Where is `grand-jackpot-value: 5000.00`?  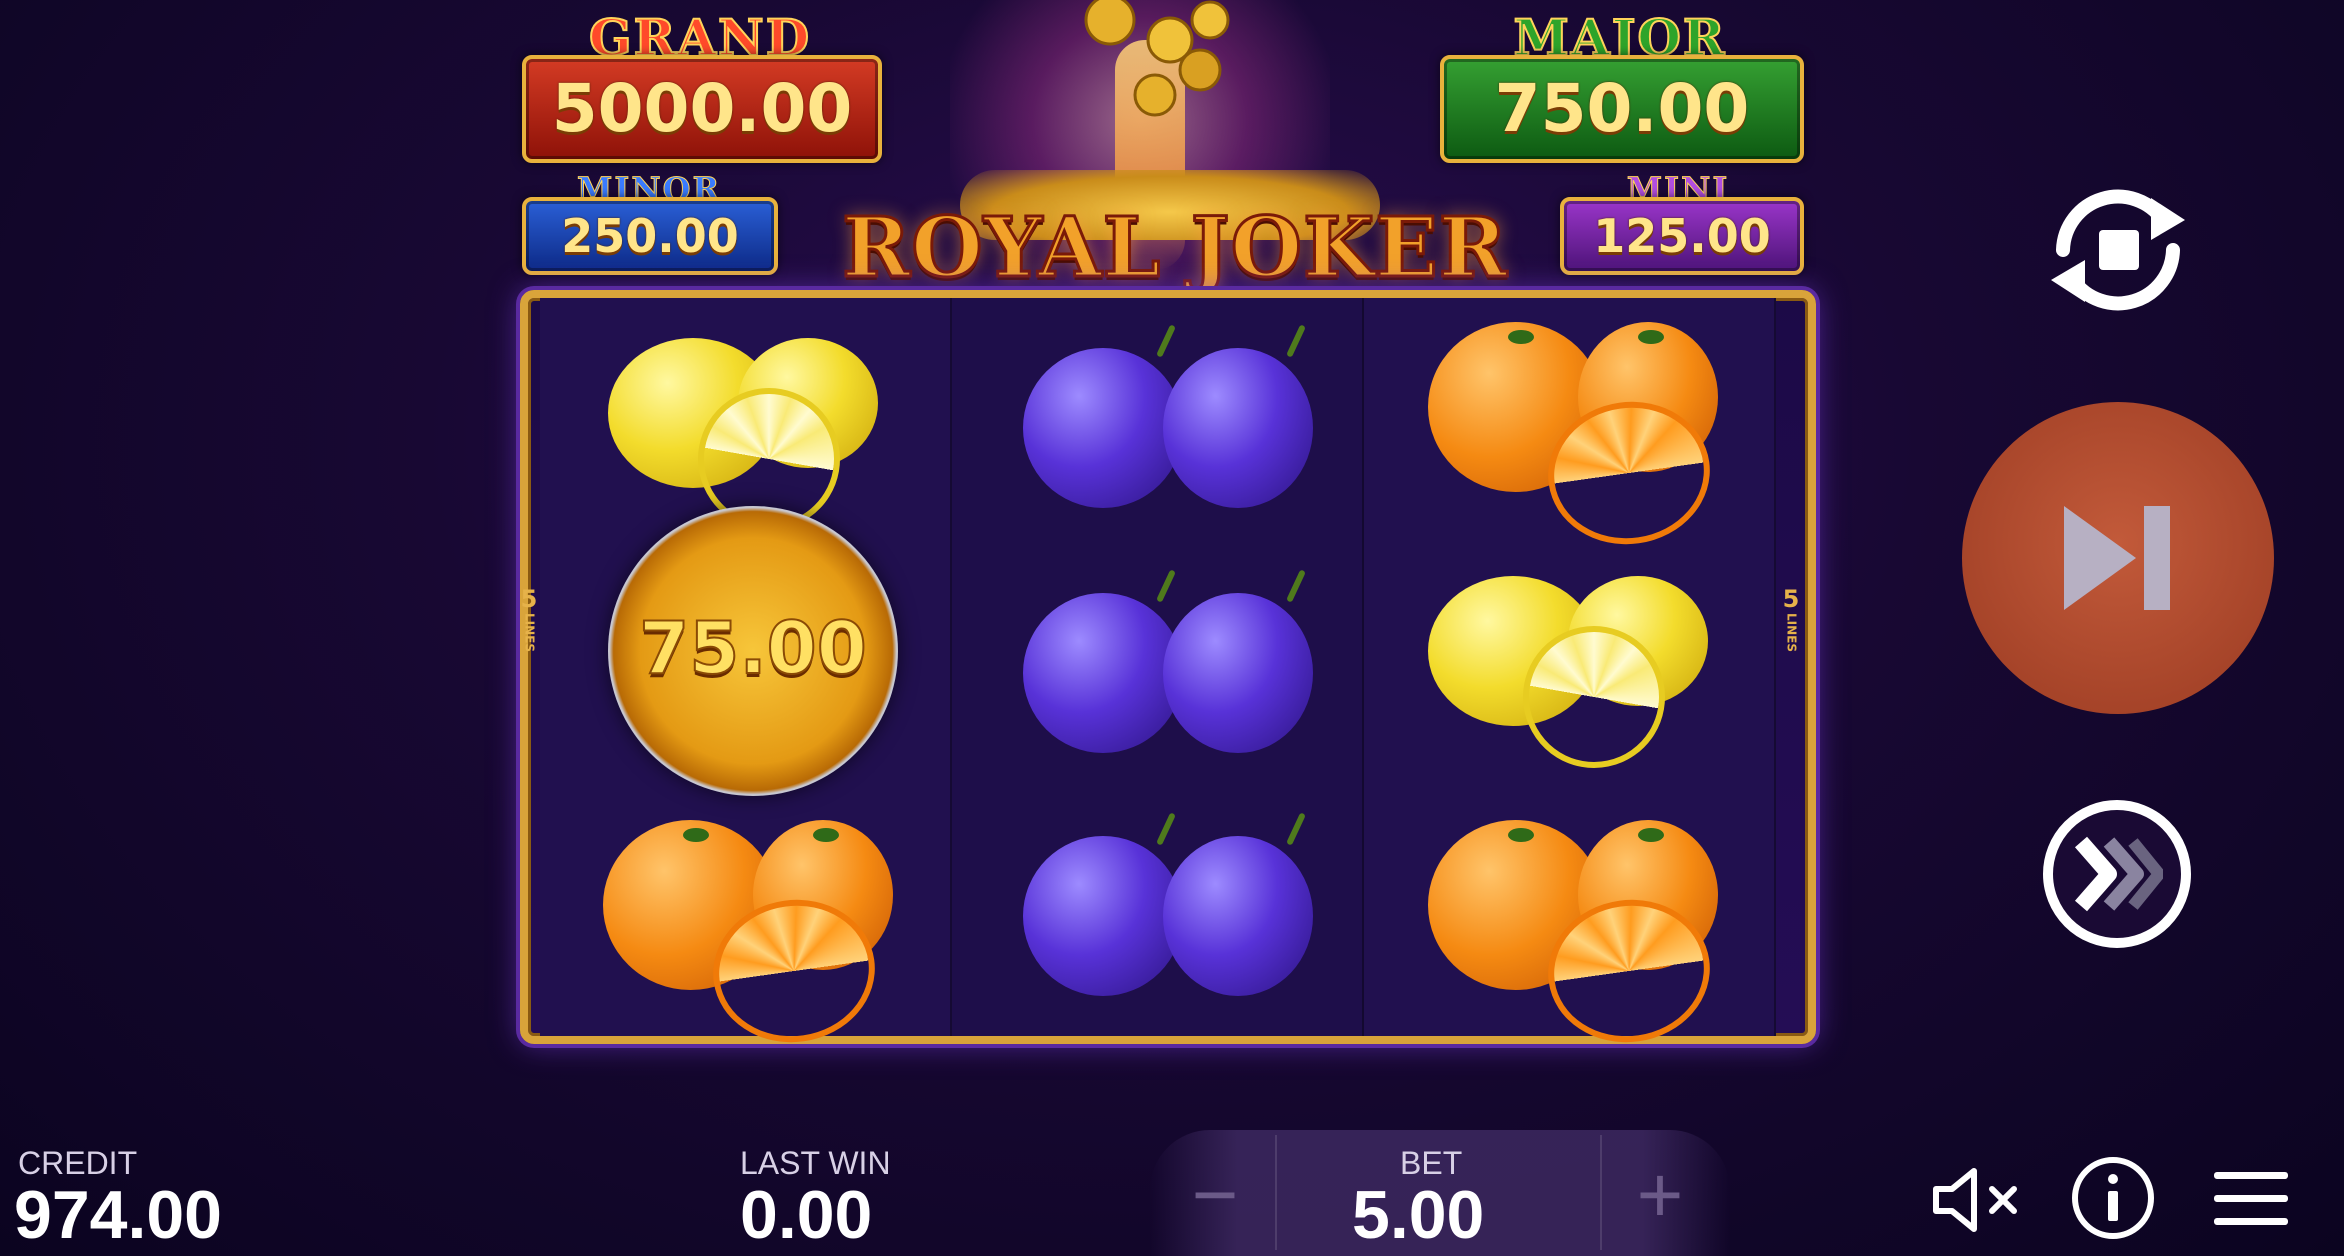
grand-jackpot-value: 5000.00 is located at coordinates (702, 109).